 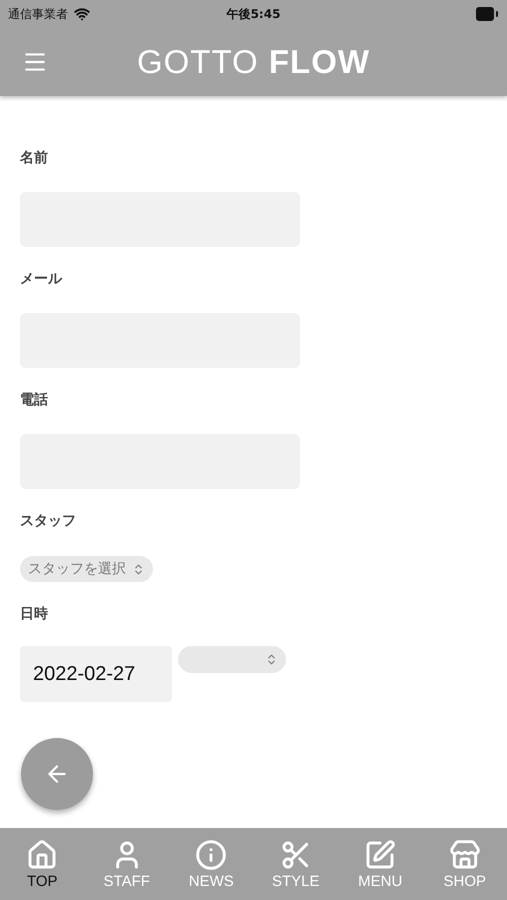 I want to click on field-label: 電話, so click(x=34, y=400).